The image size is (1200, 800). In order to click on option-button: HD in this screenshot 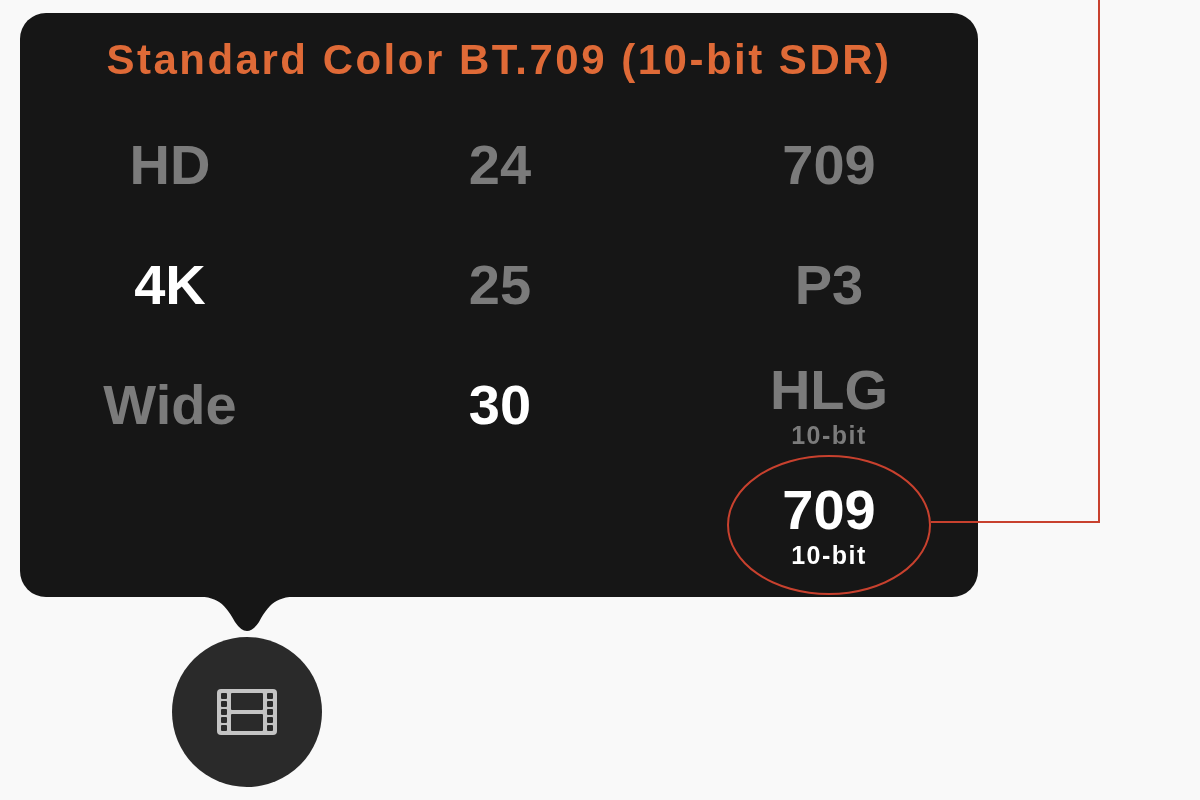, I will do `click(170, 165)`.